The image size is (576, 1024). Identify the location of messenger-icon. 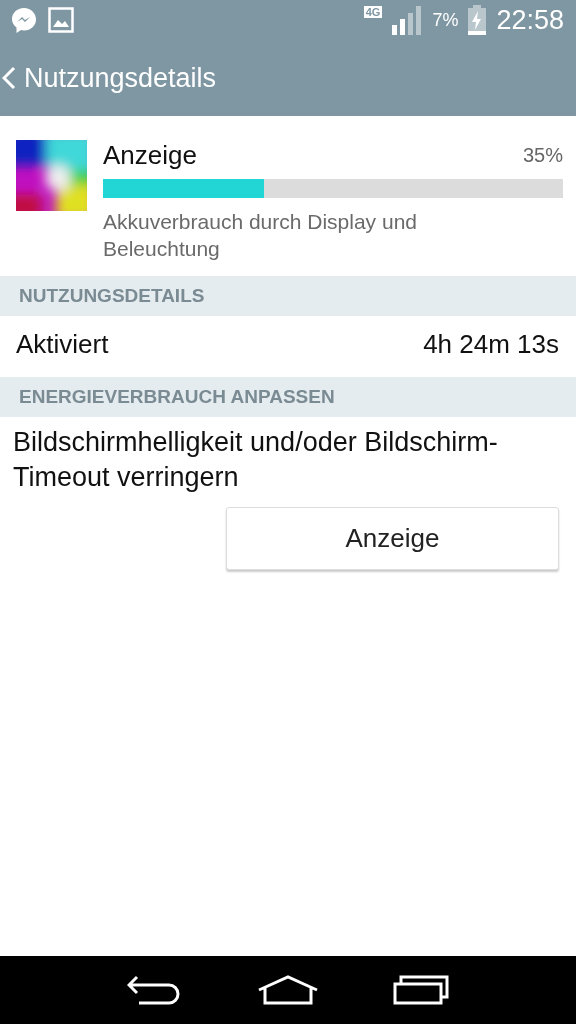
(24, 20).